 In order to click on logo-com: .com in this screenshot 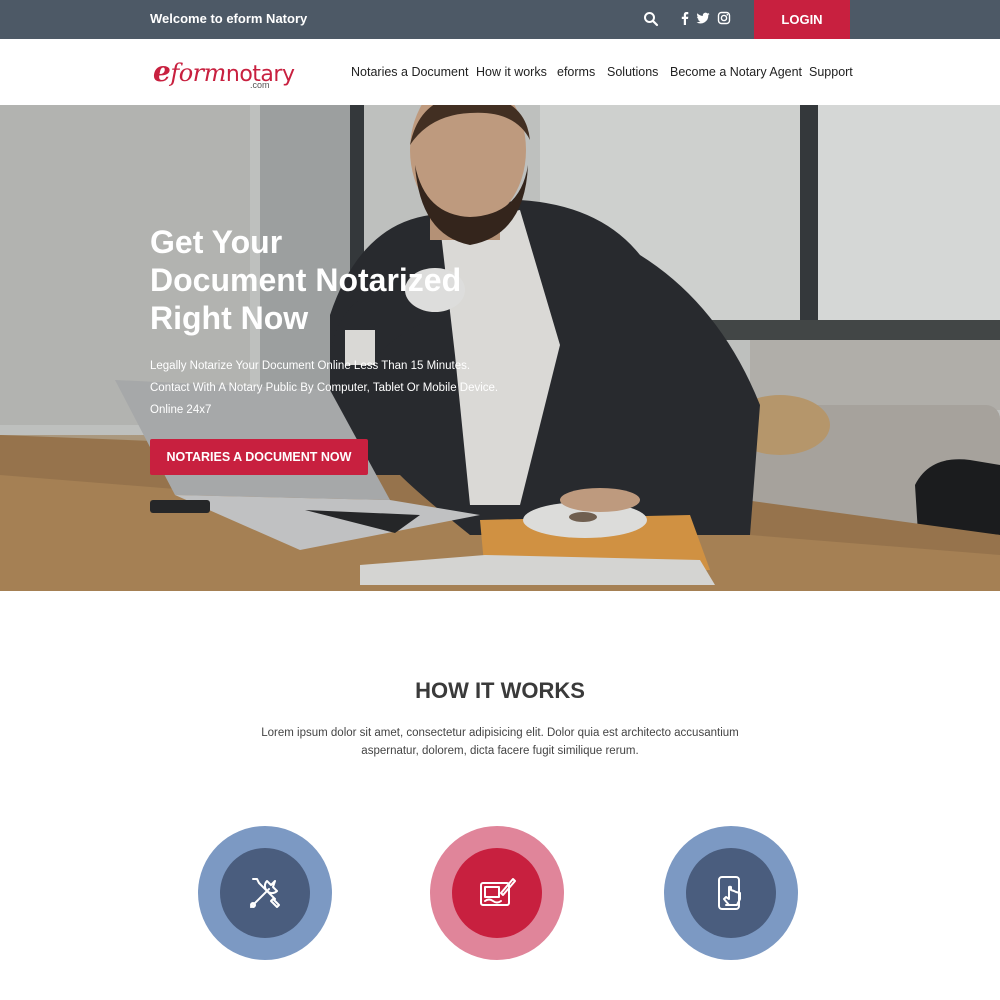, I will do `click(260, 85)`.